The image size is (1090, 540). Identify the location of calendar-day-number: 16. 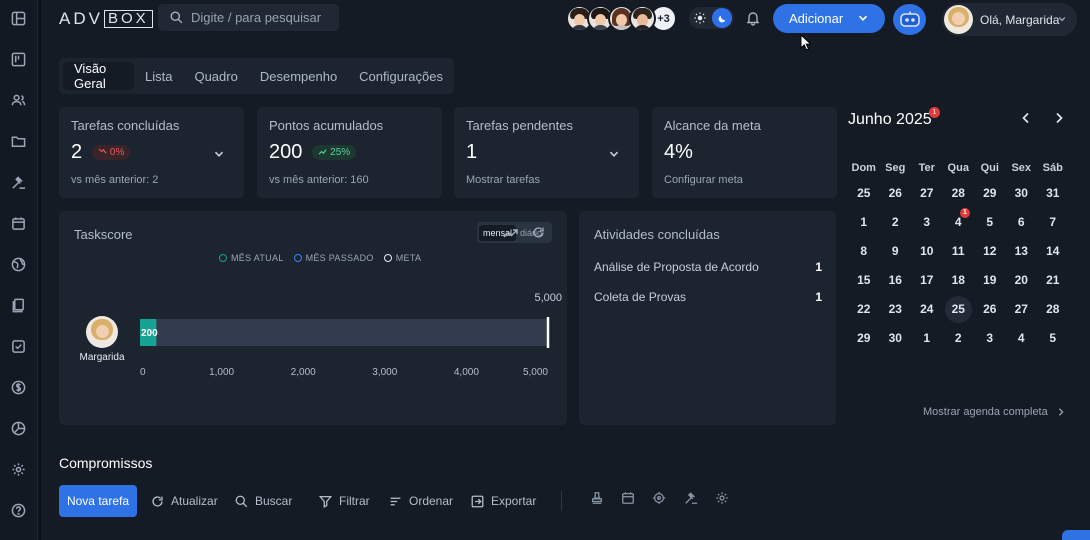
(895, 280).